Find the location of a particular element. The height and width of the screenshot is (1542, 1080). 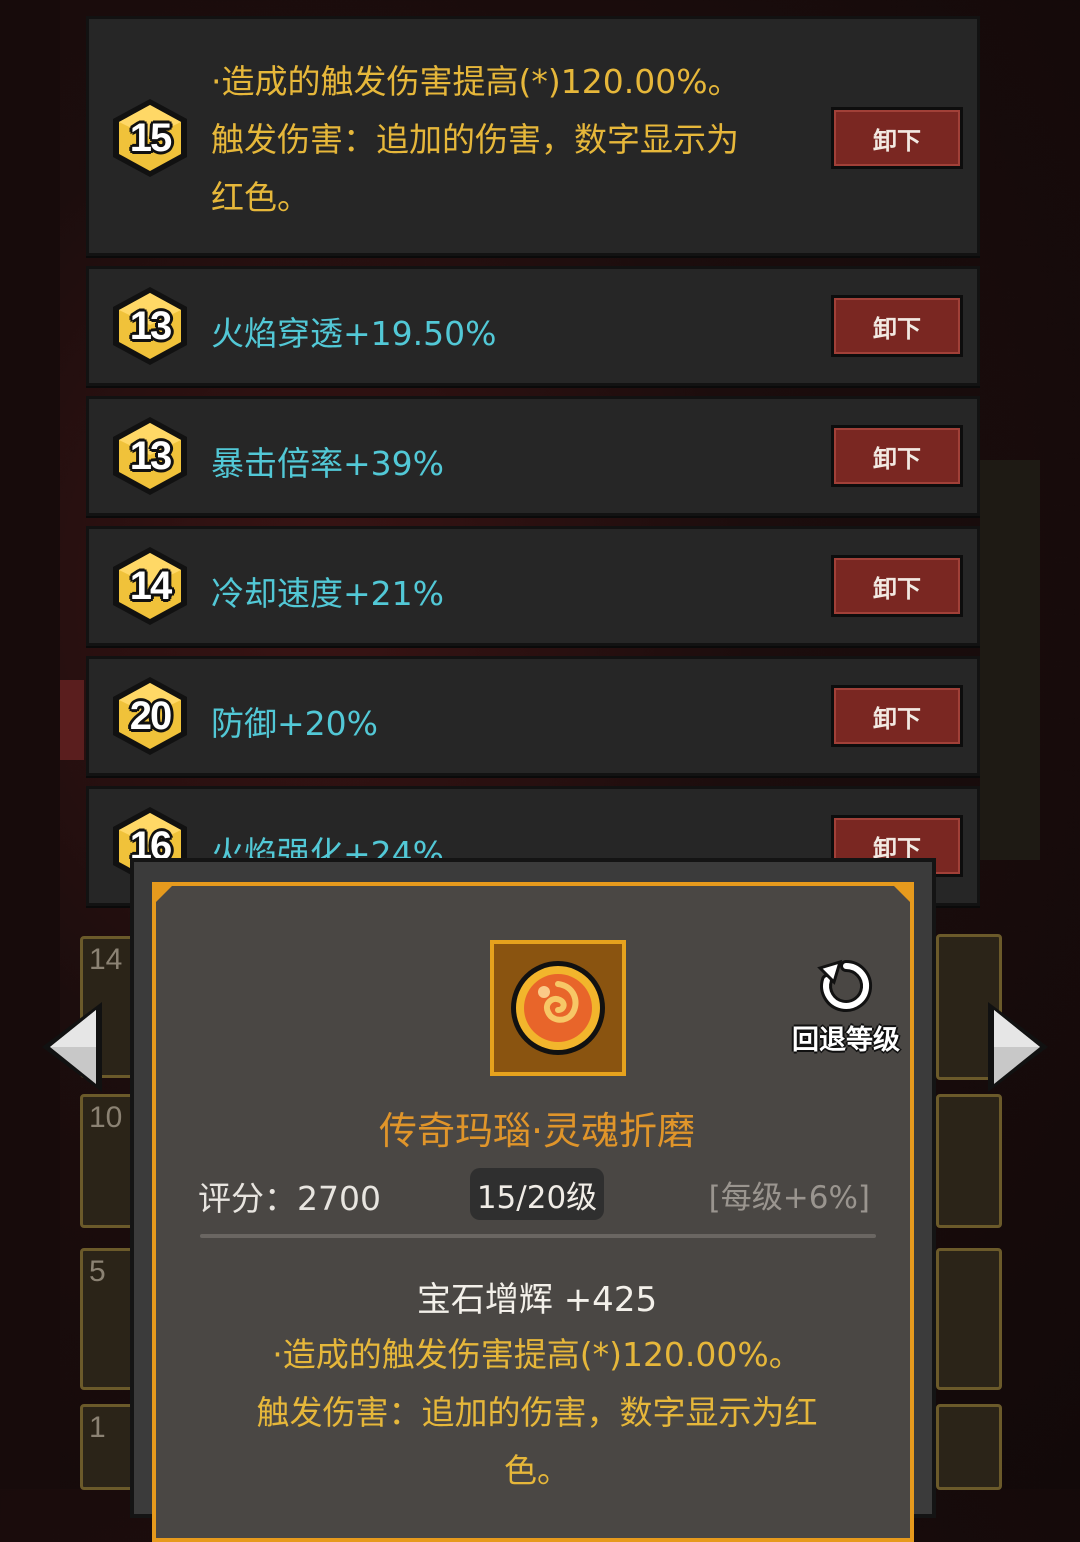

level-badge: 15 is located at coordinates (150, 138).